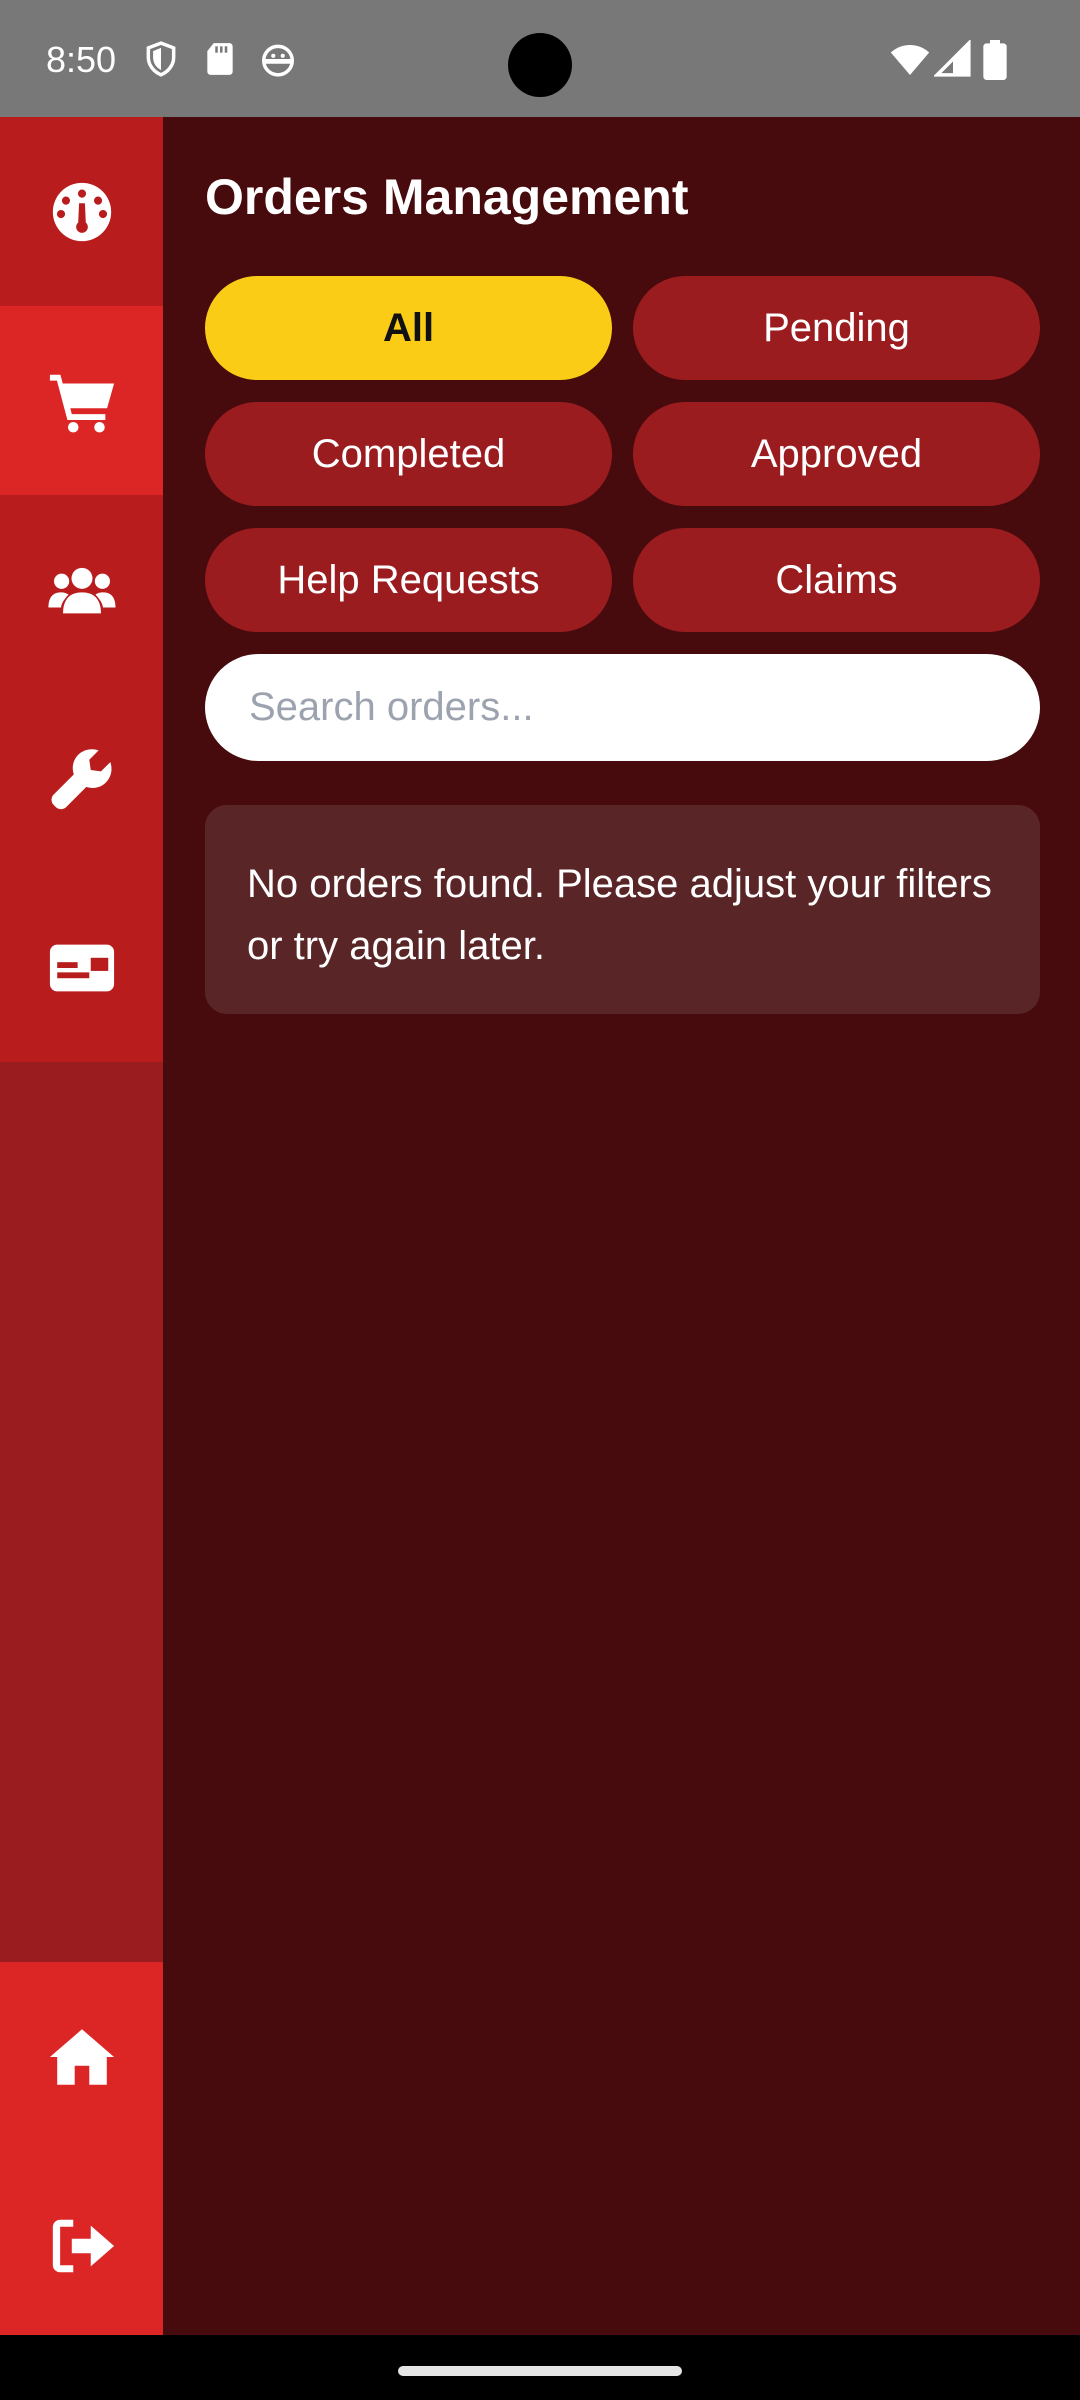 The height and width of the screenshot is (2400, 1080). I want to click on filter-chip-approved: Approved, so click(836, 454).